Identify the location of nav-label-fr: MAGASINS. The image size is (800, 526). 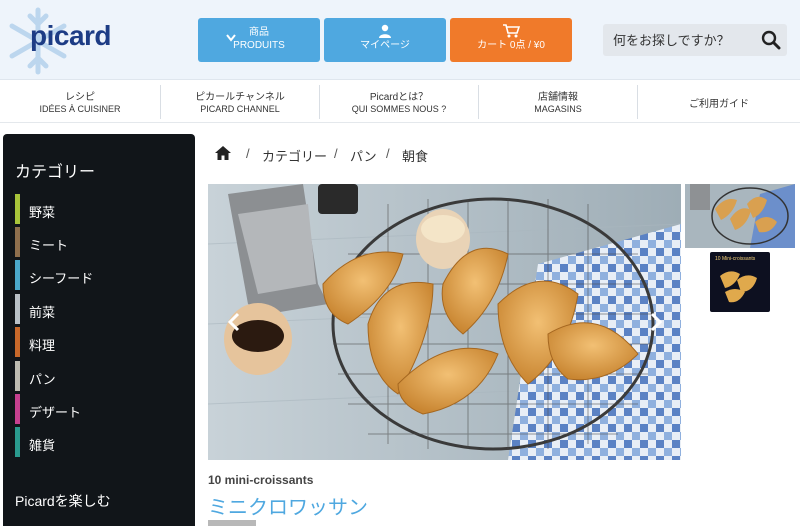
(558, 109).